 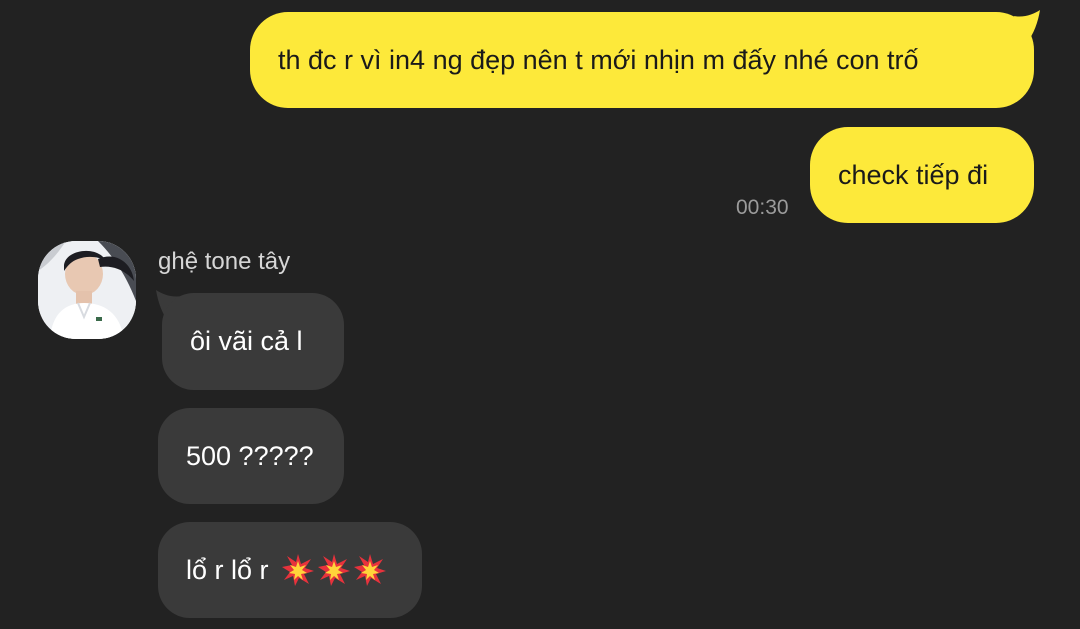 I want to click on outgoing-message: check tiếp đi, so click(x=922, y=175).